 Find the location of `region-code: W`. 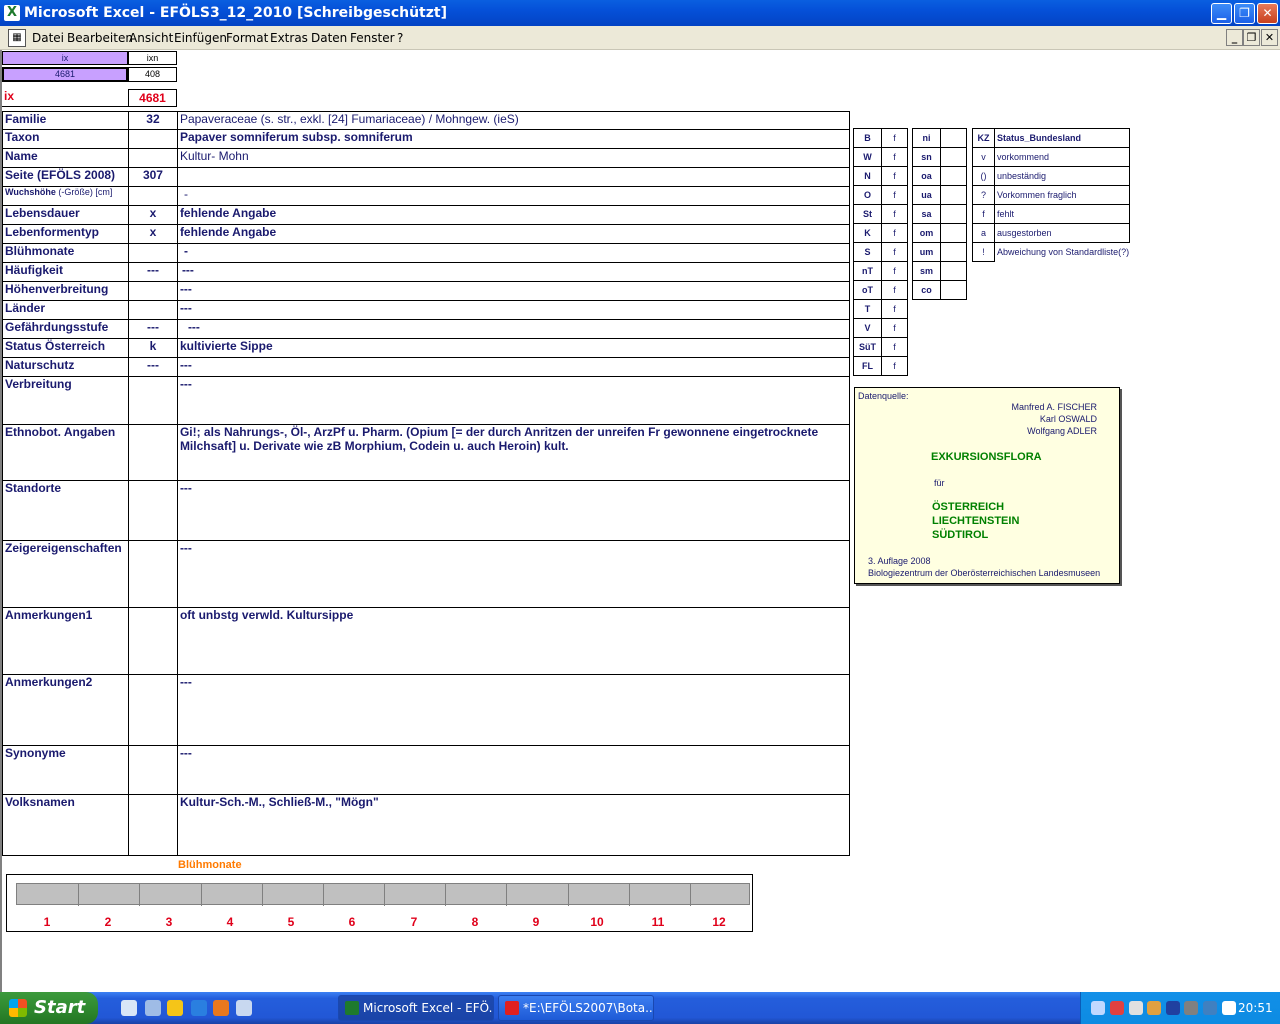

region-code: W is located at coordinates (867, 157).